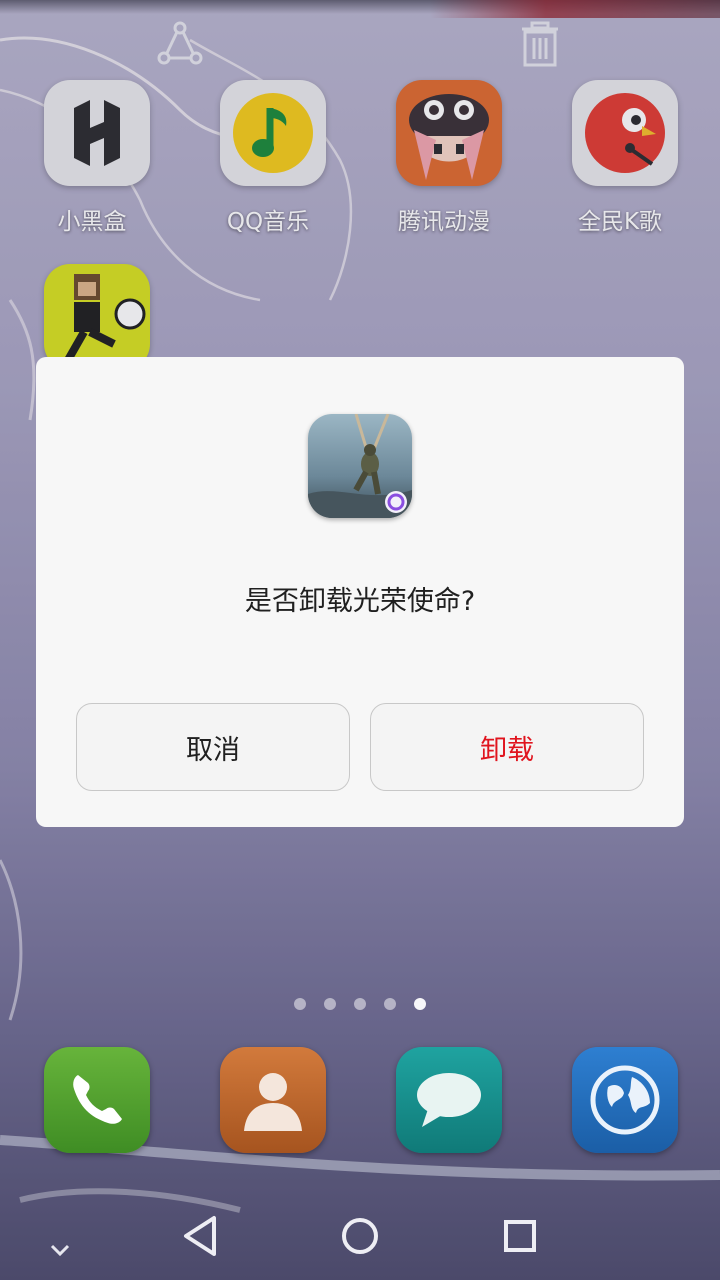  Describe the element at coordinates (97, 133) in the screenshot. I see `heybox-icon` at that location.